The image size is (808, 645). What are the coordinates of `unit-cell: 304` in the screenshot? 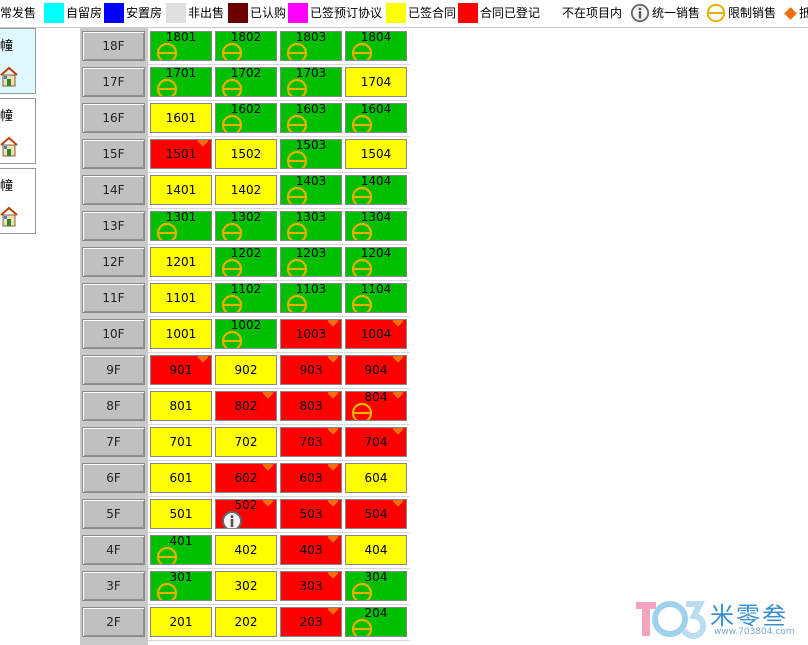 It's located at (376, 586).